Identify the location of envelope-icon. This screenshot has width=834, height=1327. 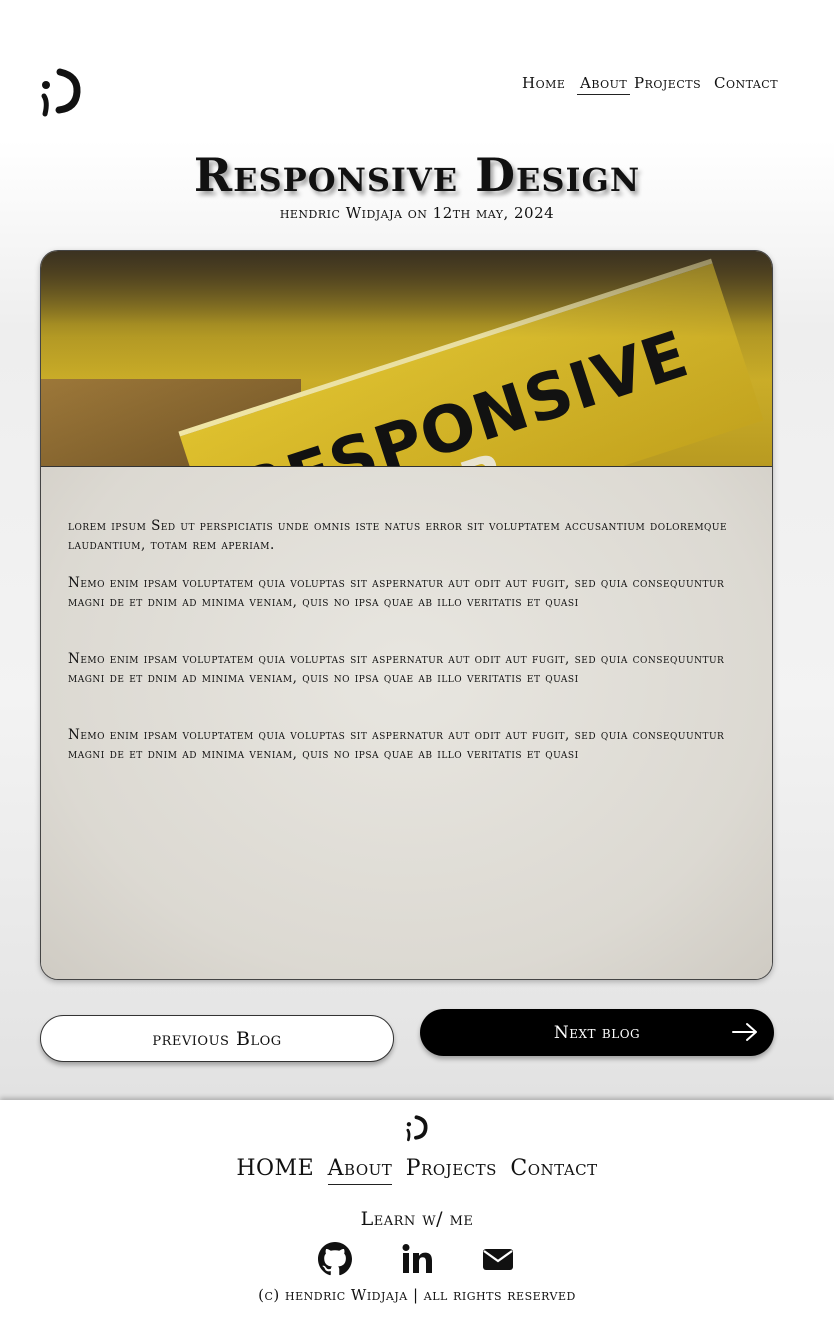
(498, 1259).